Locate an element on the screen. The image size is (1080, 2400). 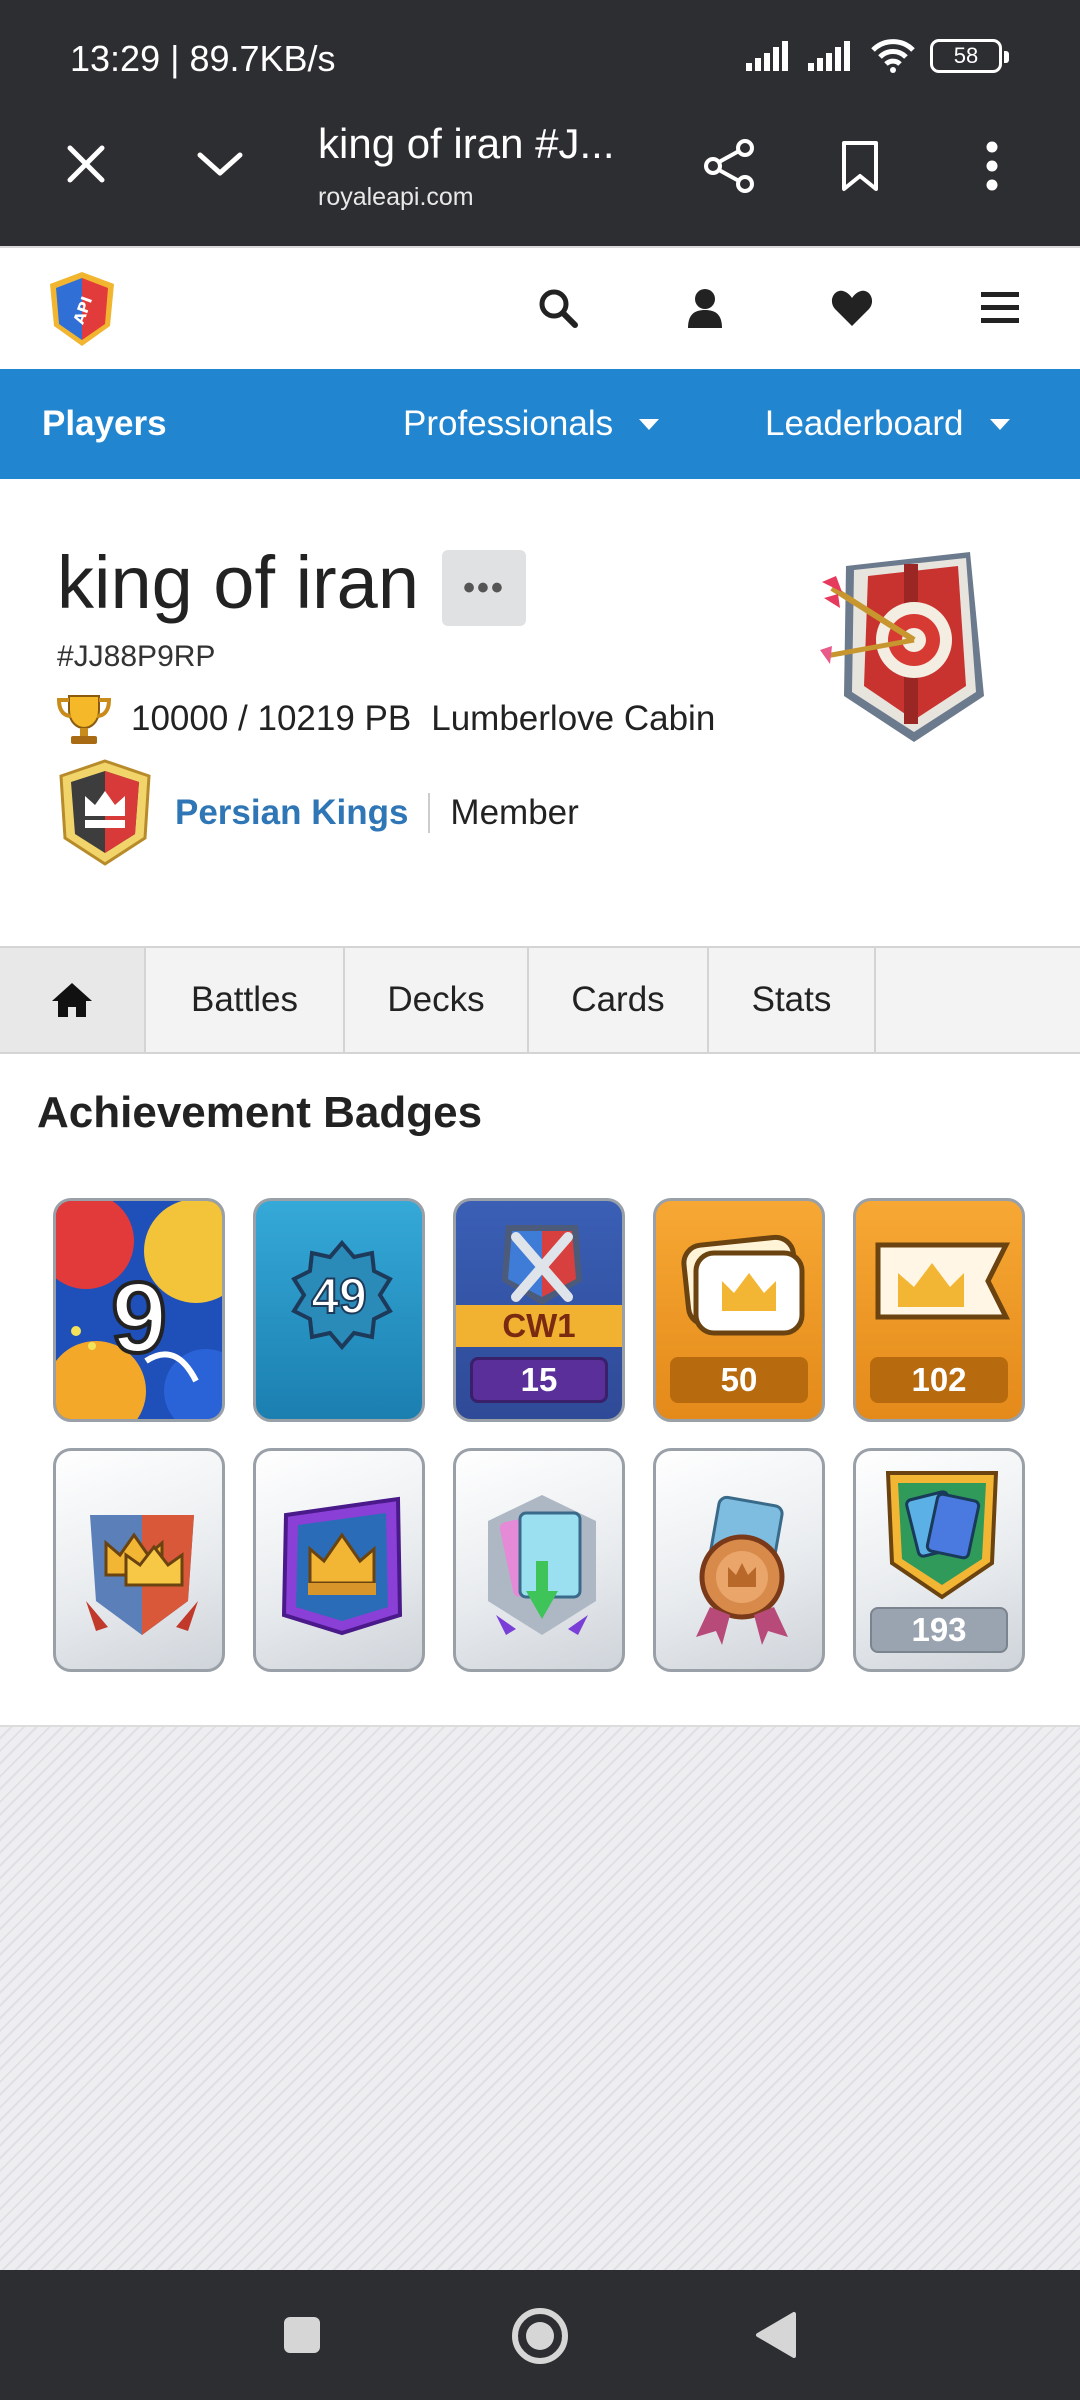
circle-home-icon is located at coordinates (540, 2336).